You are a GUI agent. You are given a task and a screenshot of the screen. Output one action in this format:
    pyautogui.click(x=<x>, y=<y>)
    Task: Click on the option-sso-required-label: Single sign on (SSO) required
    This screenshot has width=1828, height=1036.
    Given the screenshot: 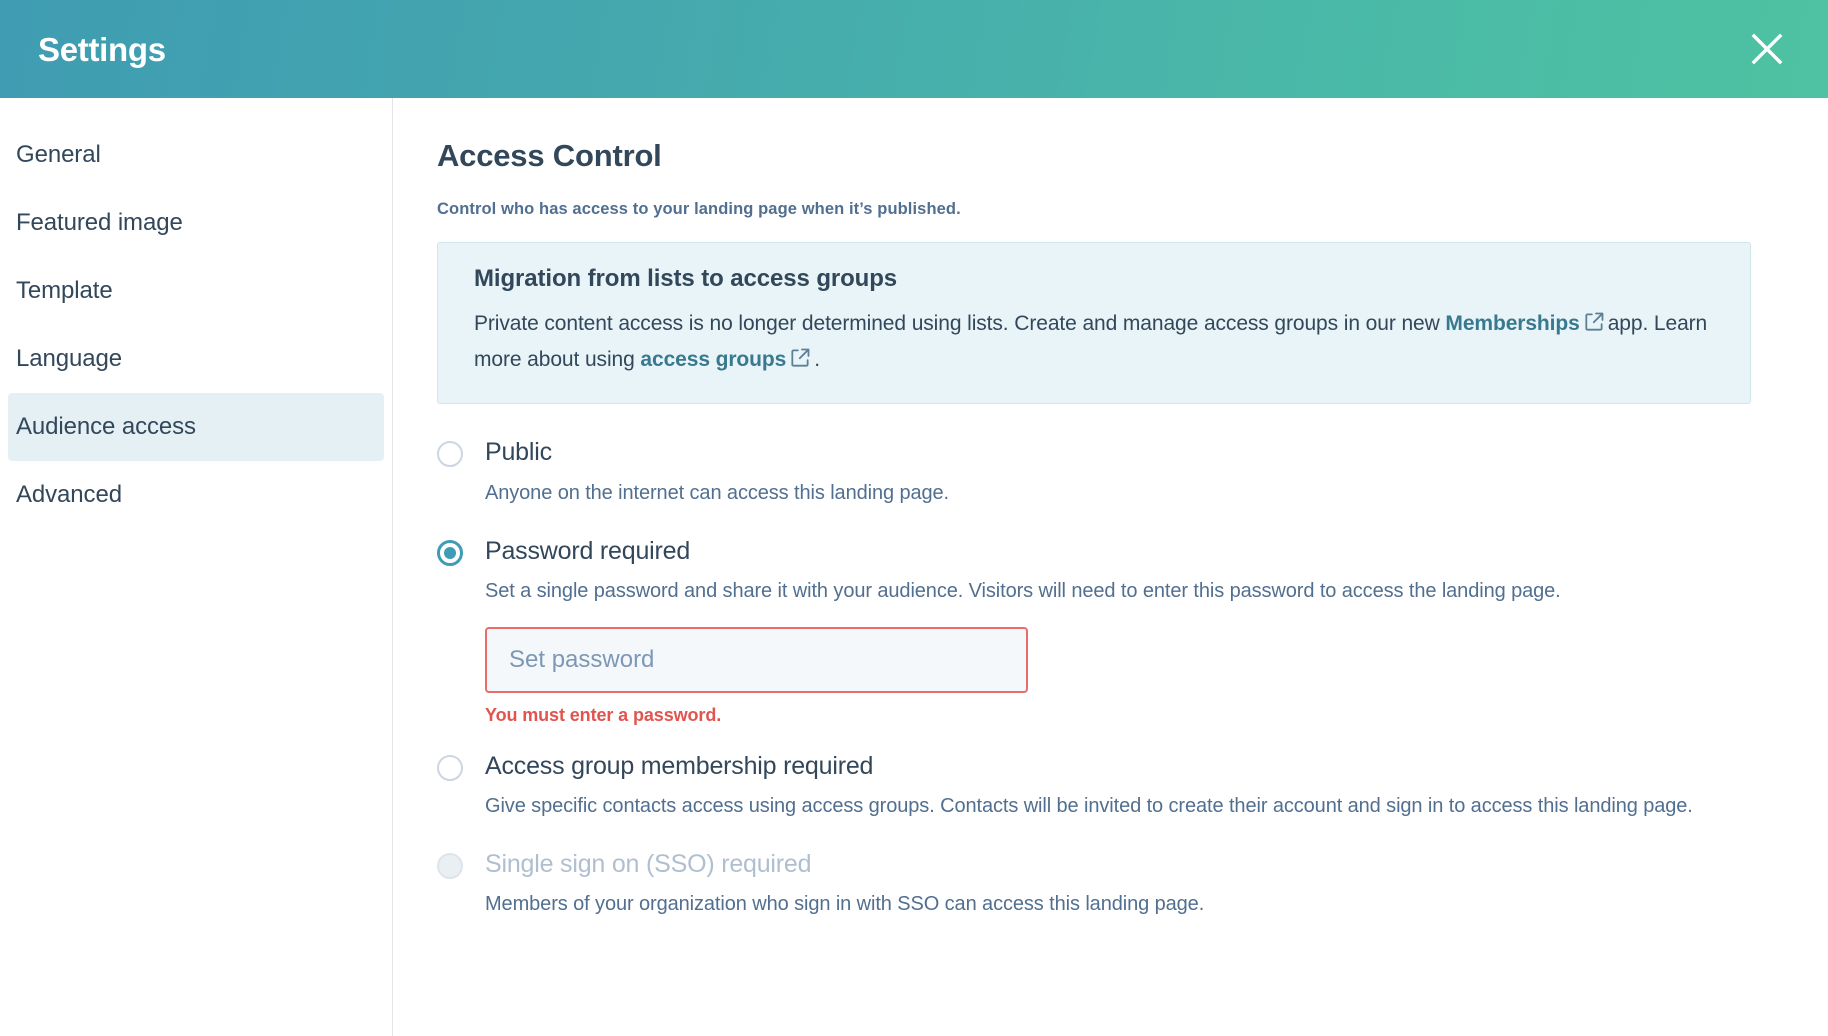 What is the action you would take?
    pyautogui.click(x=648, y=864)
    